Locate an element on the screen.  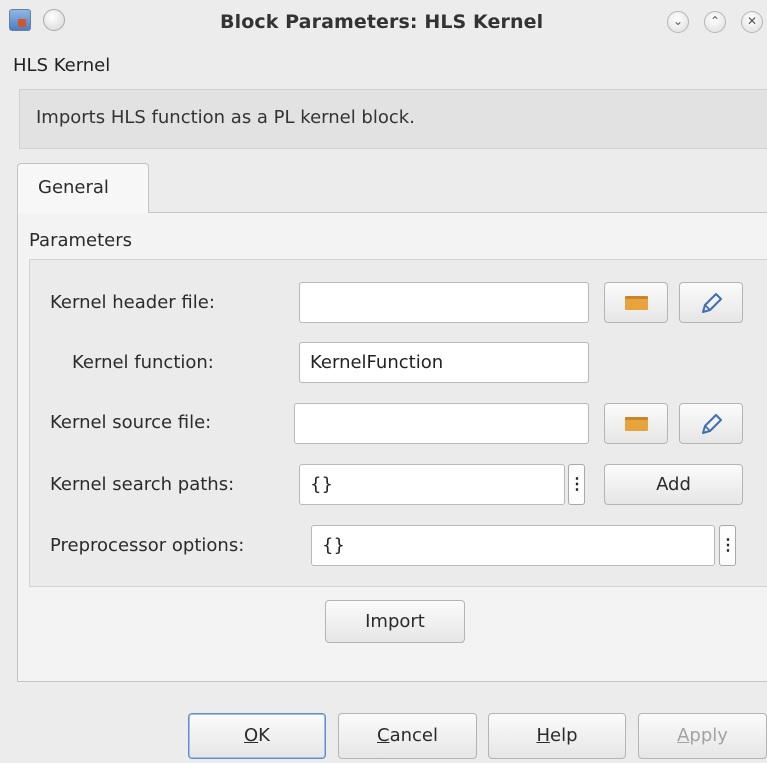
help-label-rest: elp is located at coordinates (564, 735).